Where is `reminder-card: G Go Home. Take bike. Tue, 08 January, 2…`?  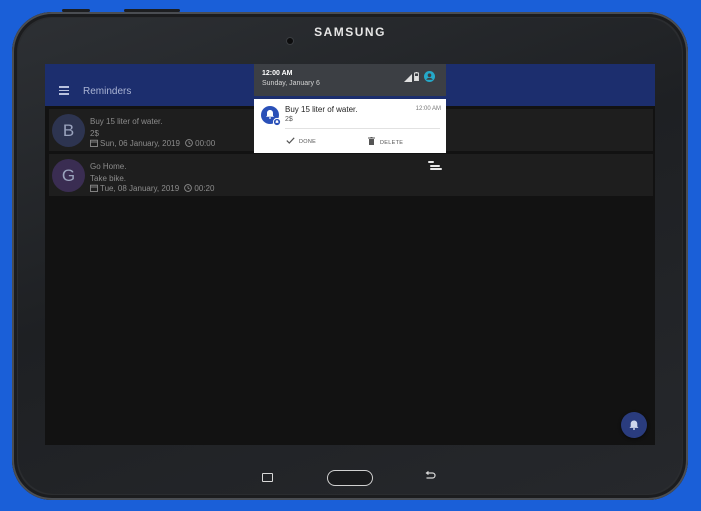
reminder-card: G Go Home. Take bike. Tue, 08 January, 2… is located at coordinates (351, 175).